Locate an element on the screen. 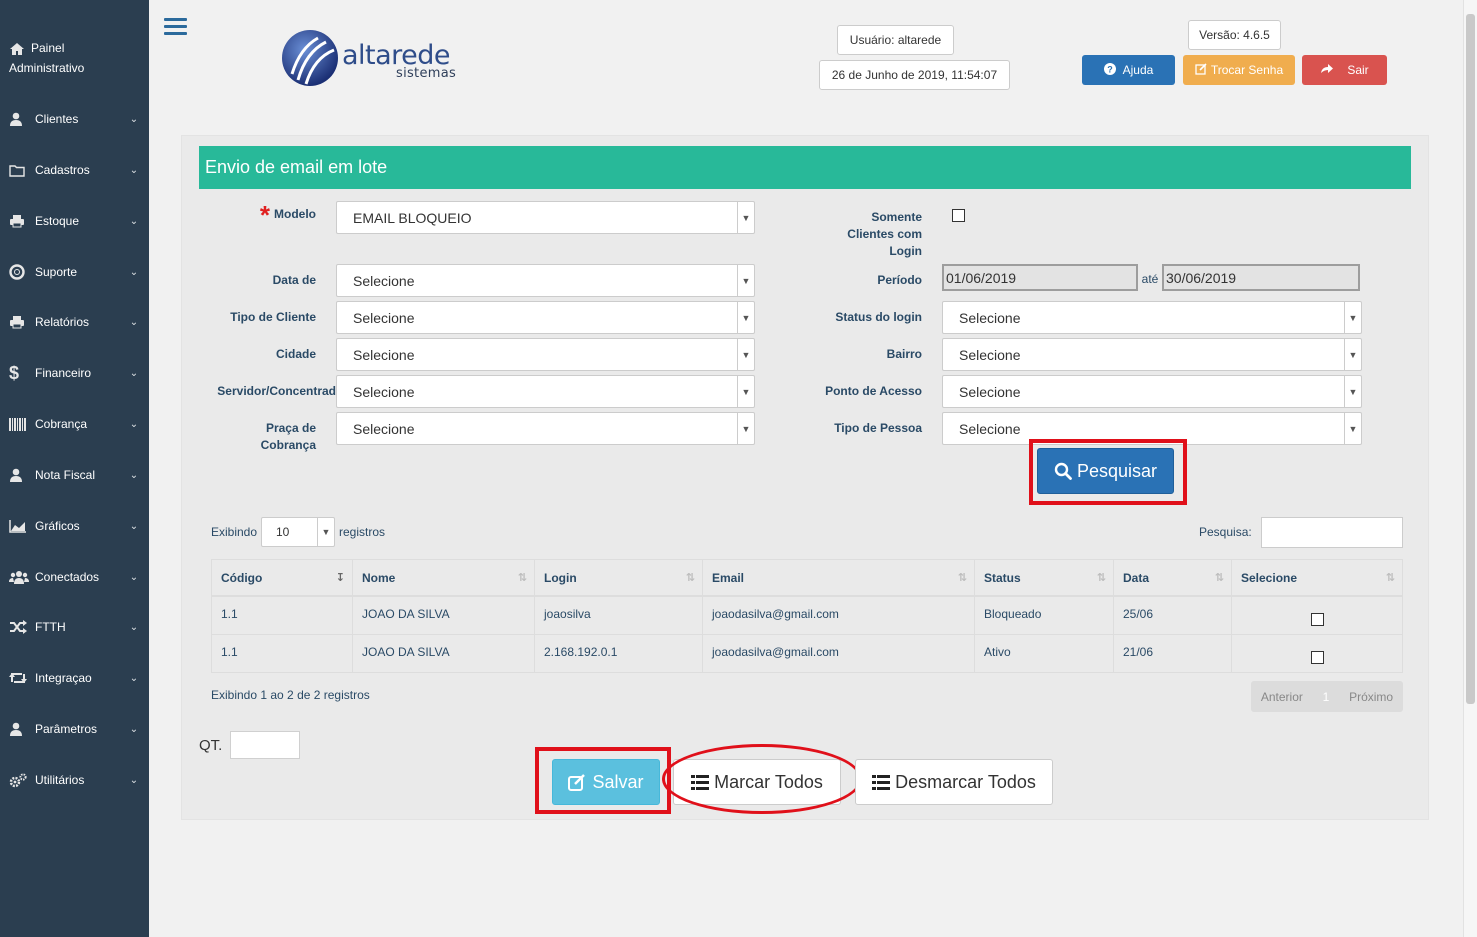  sidebar-item-suporte: Suporte ⌄ is located at coordinates (74, 272).